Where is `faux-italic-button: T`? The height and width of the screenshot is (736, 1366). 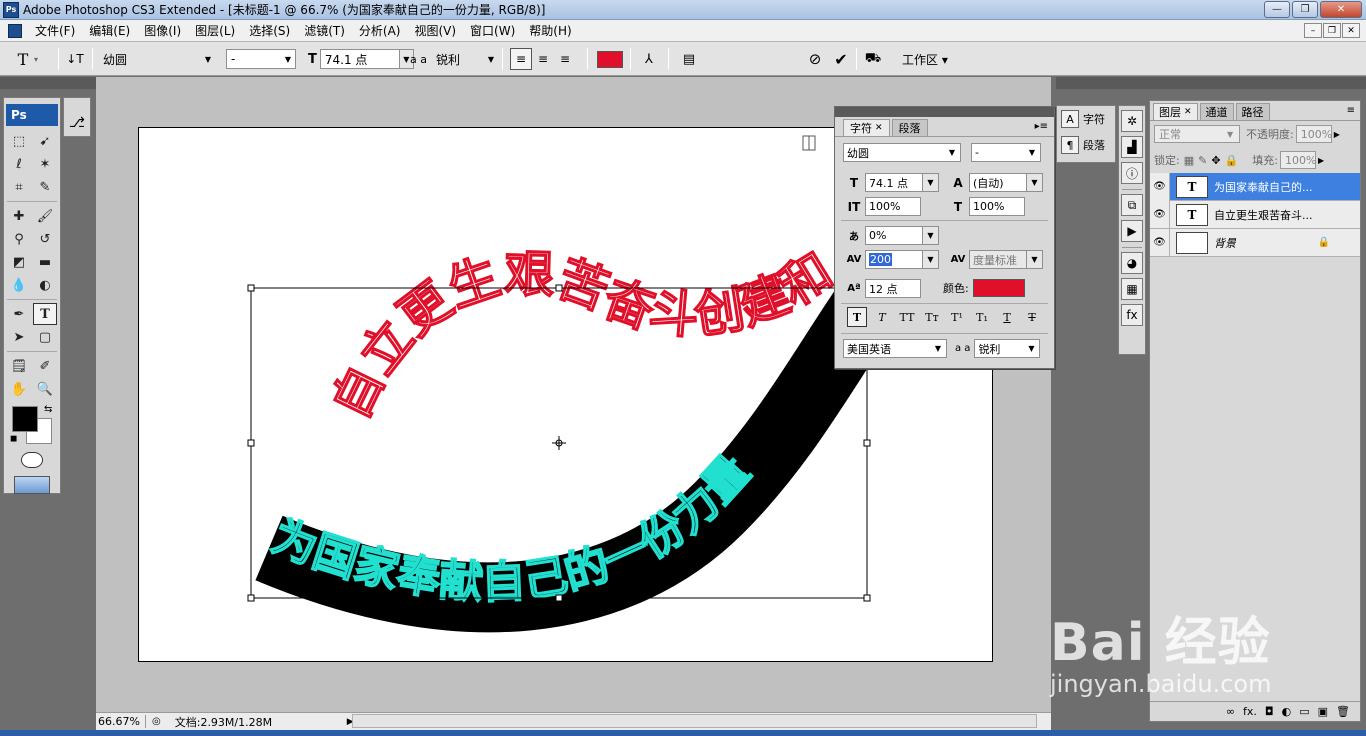
faux-italic-button: T is located at coordinates (882, 317).